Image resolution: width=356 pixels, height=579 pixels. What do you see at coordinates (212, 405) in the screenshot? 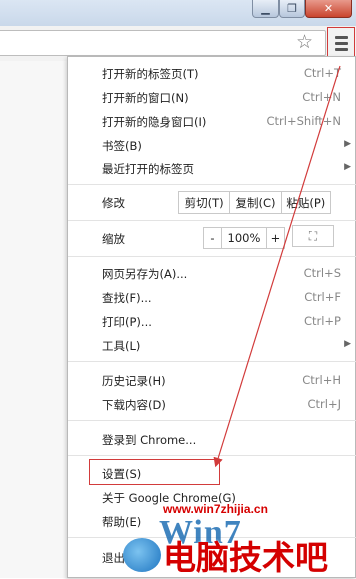
I see `menu-item-downloads: 下载内容(D) Ctrl+J` at bounding box center [212, 405].